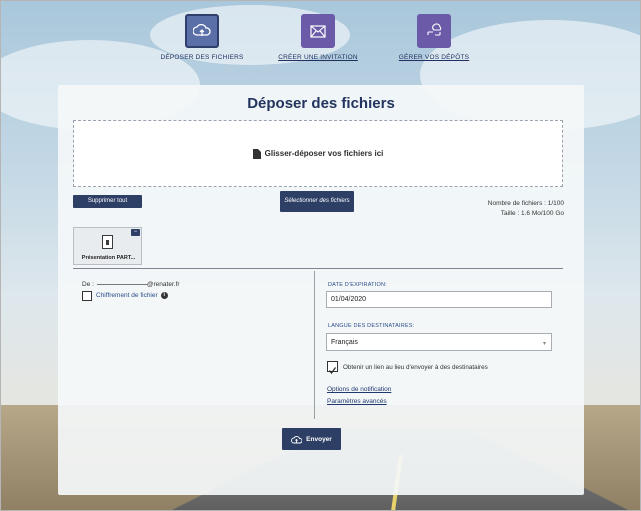  Describe the element at coordinates (324, 153) in the screenshot. I see `dropzone-label: Glisser-déposer vos fichiers ici` at that location.